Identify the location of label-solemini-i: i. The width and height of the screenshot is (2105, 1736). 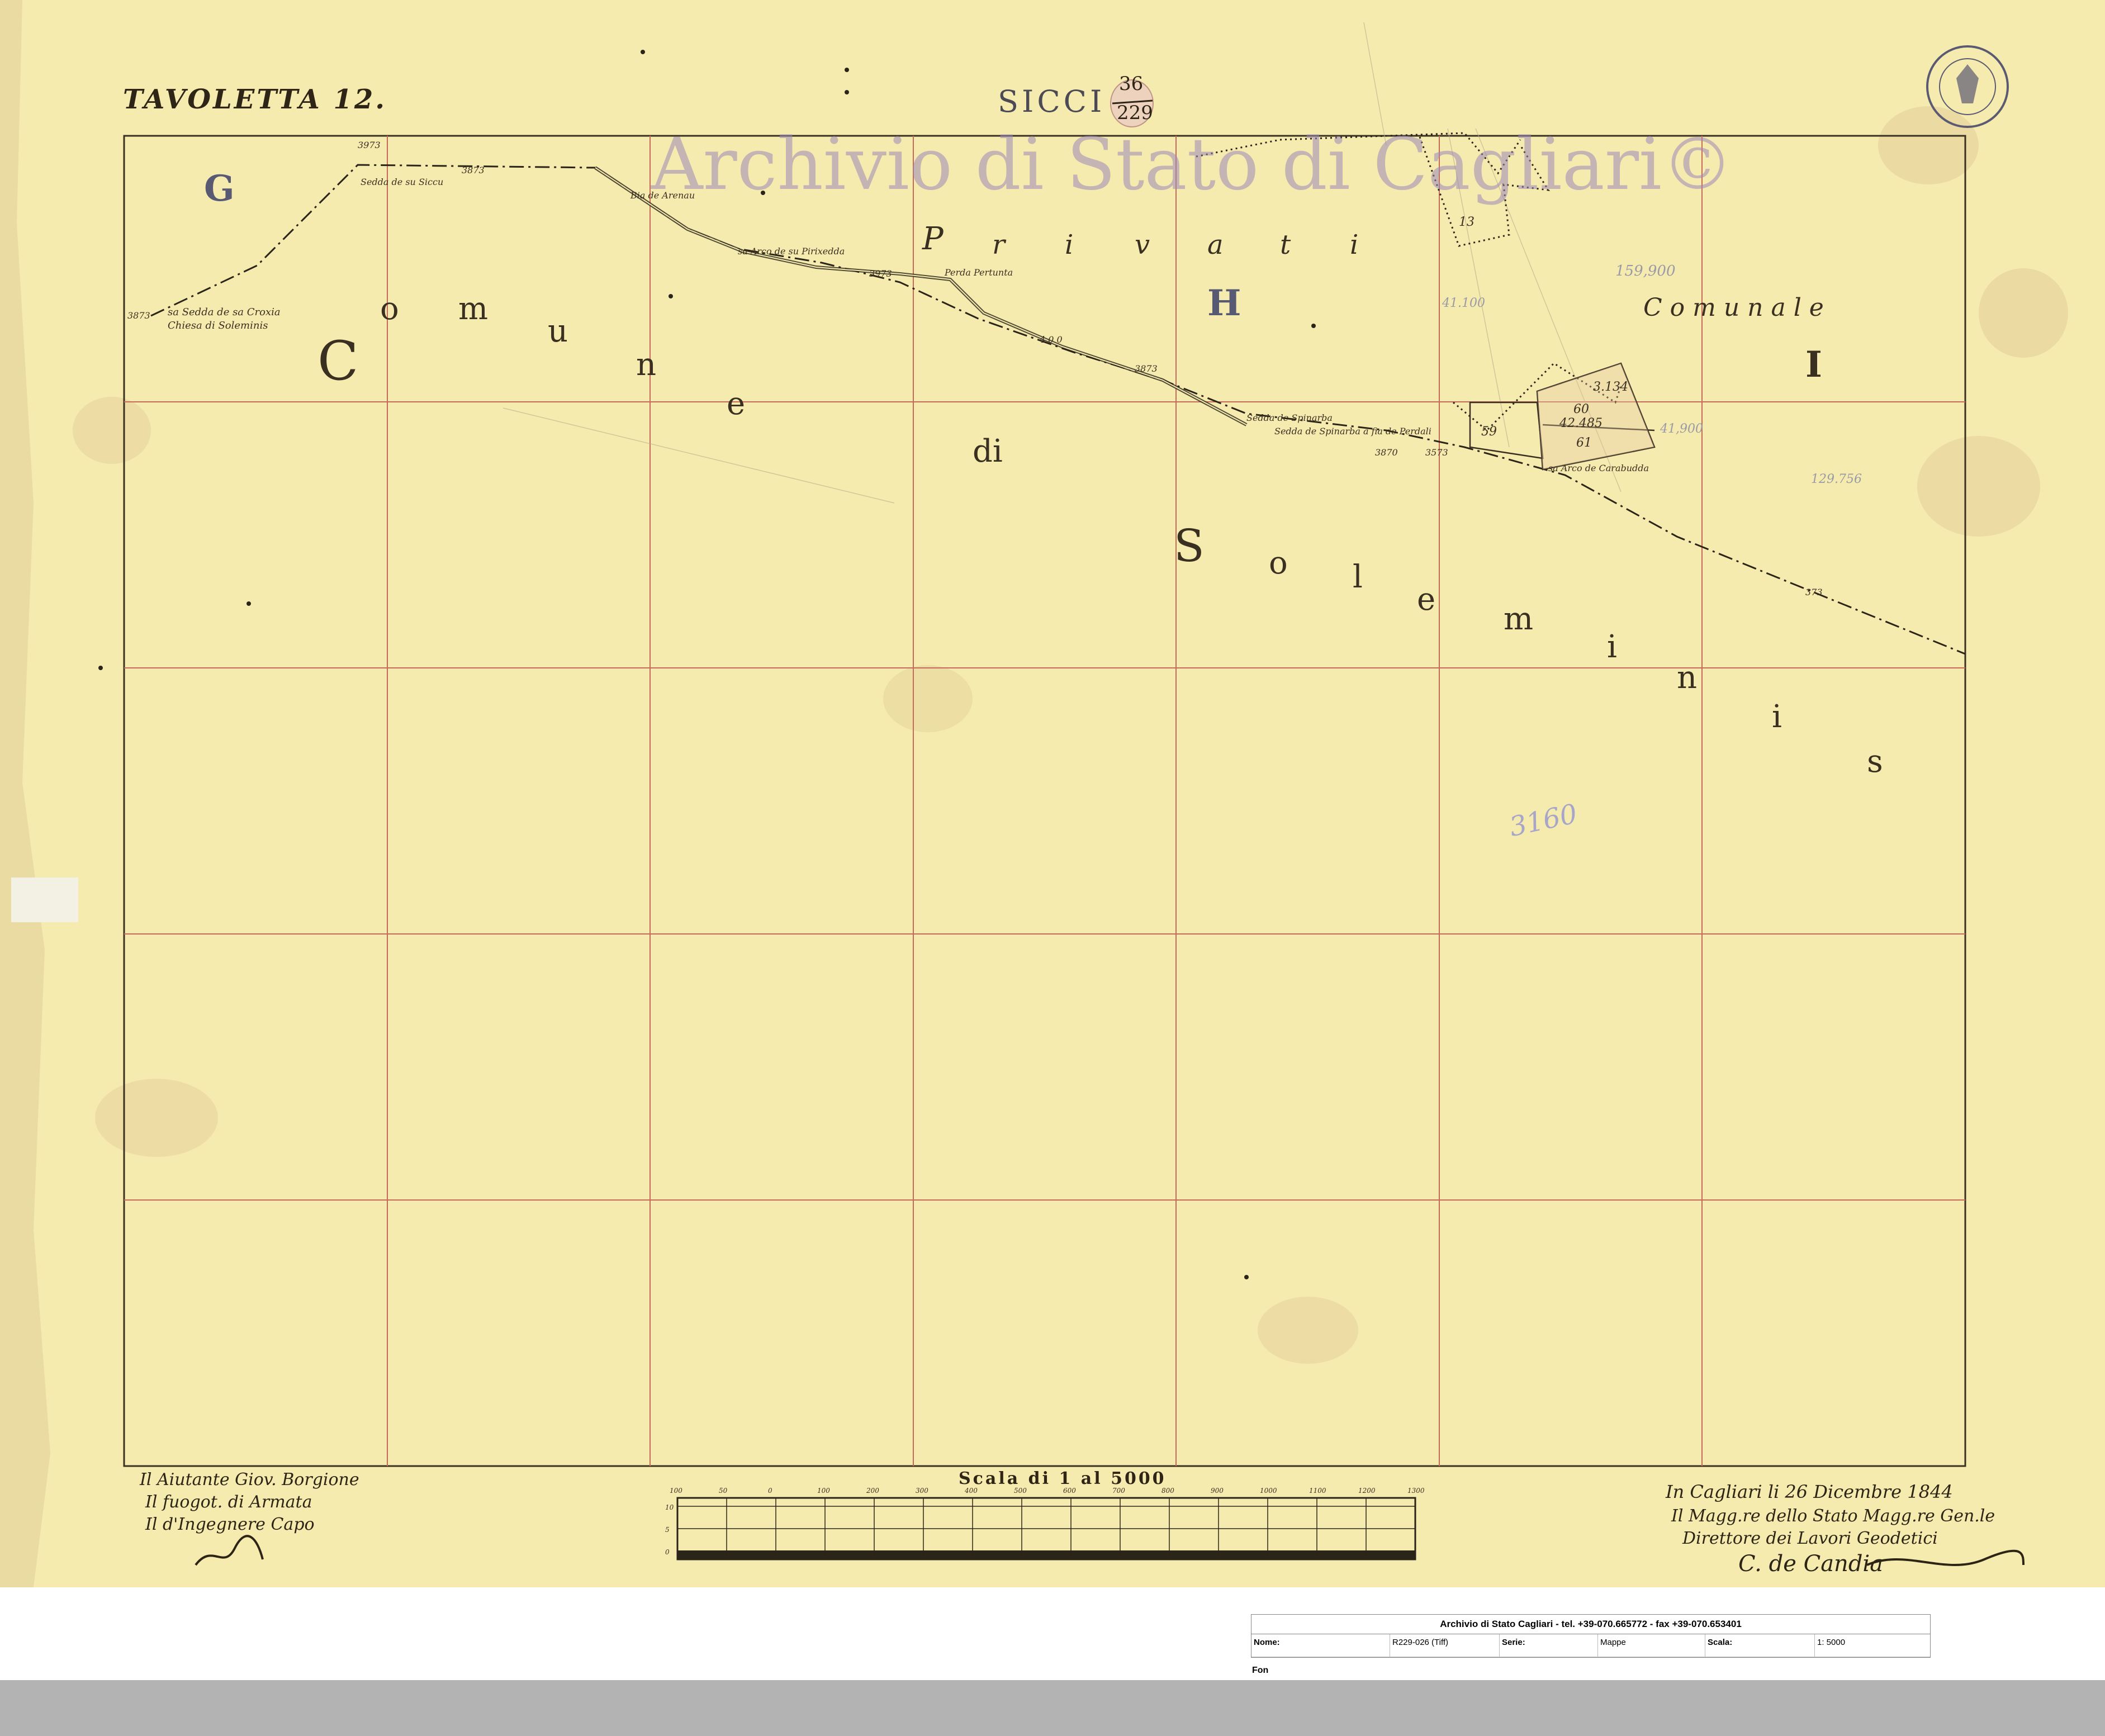
(1612, 647).